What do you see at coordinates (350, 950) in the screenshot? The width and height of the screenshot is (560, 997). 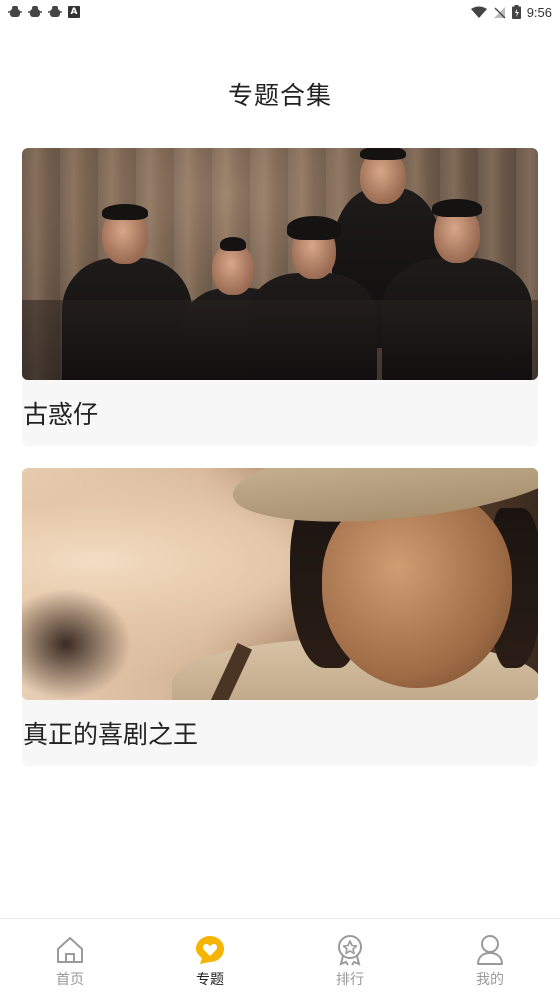 I see `medal-icon` at bounding box center [350, 950].